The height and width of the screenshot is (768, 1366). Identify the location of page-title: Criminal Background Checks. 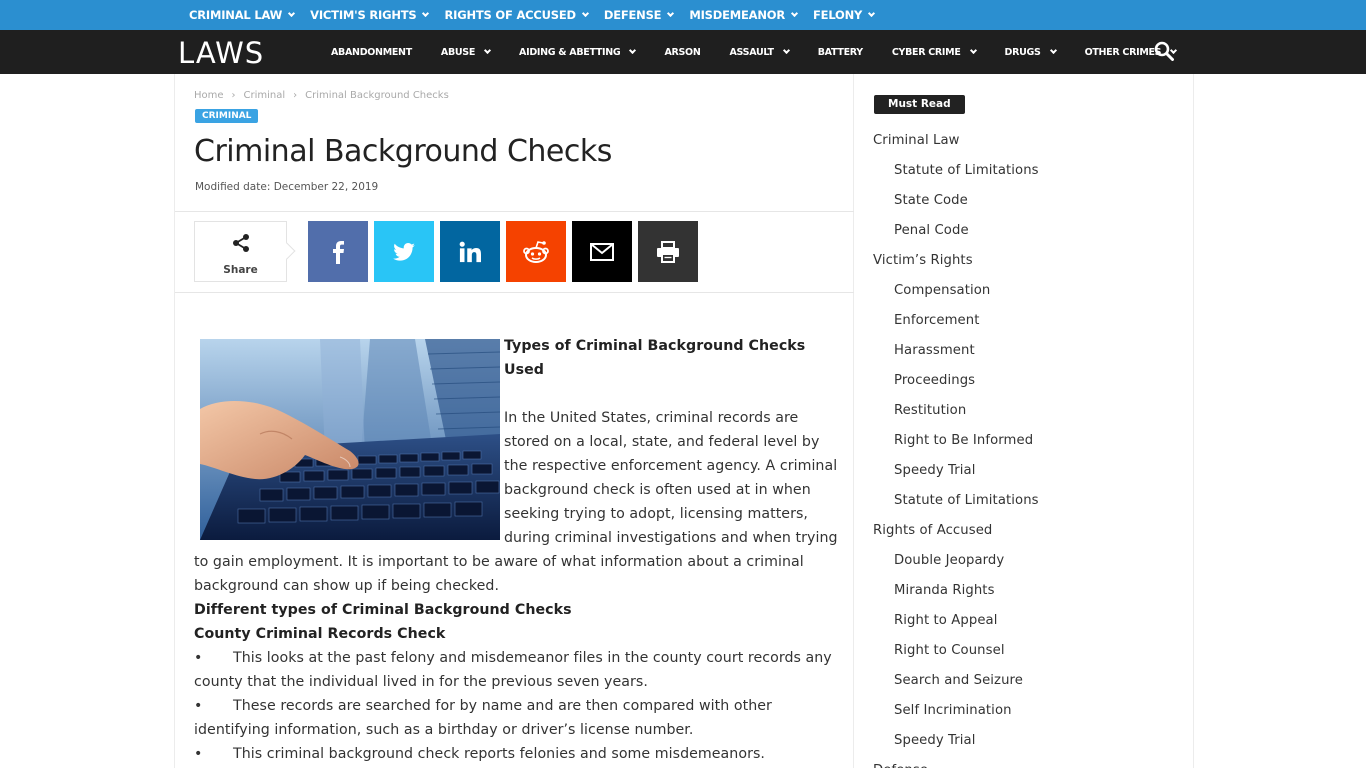
(403, 151).